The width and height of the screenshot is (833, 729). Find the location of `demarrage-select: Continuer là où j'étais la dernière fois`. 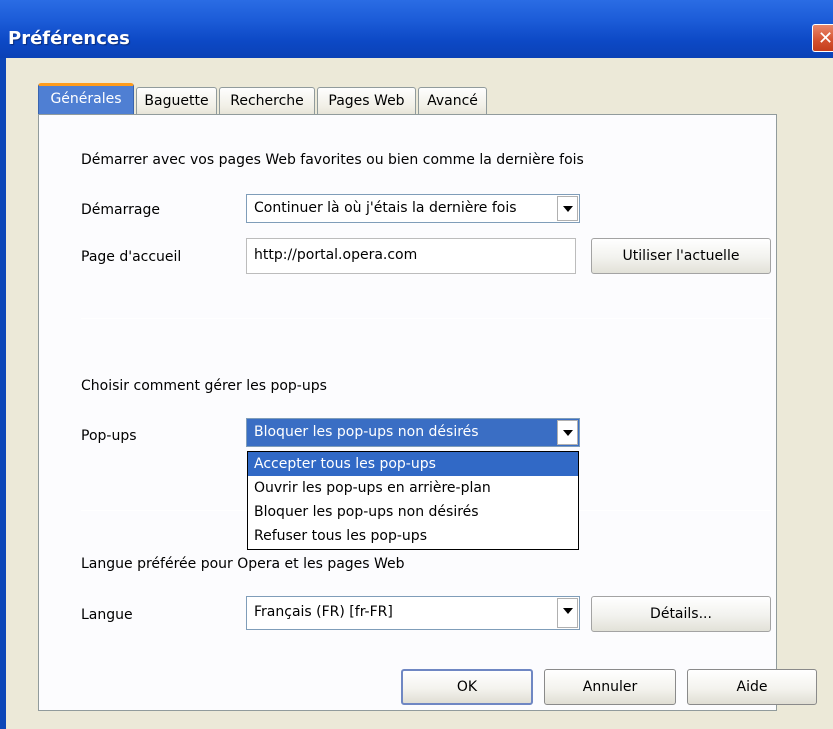

demarrage-select: Continuer là où j'étais la dernière fois is located at coordinates (413, 208).